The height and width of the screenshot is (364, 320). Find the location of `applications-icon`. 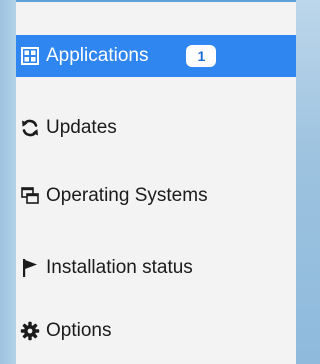

applications-icon is located at coordinates (30, 56).